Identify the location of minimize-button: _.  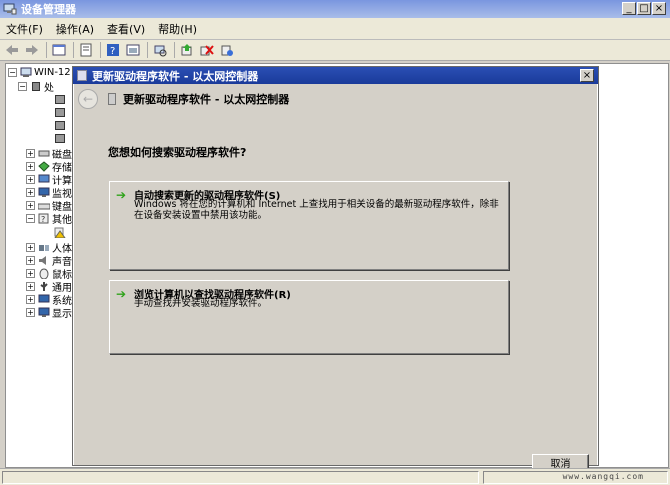
(629, 8).